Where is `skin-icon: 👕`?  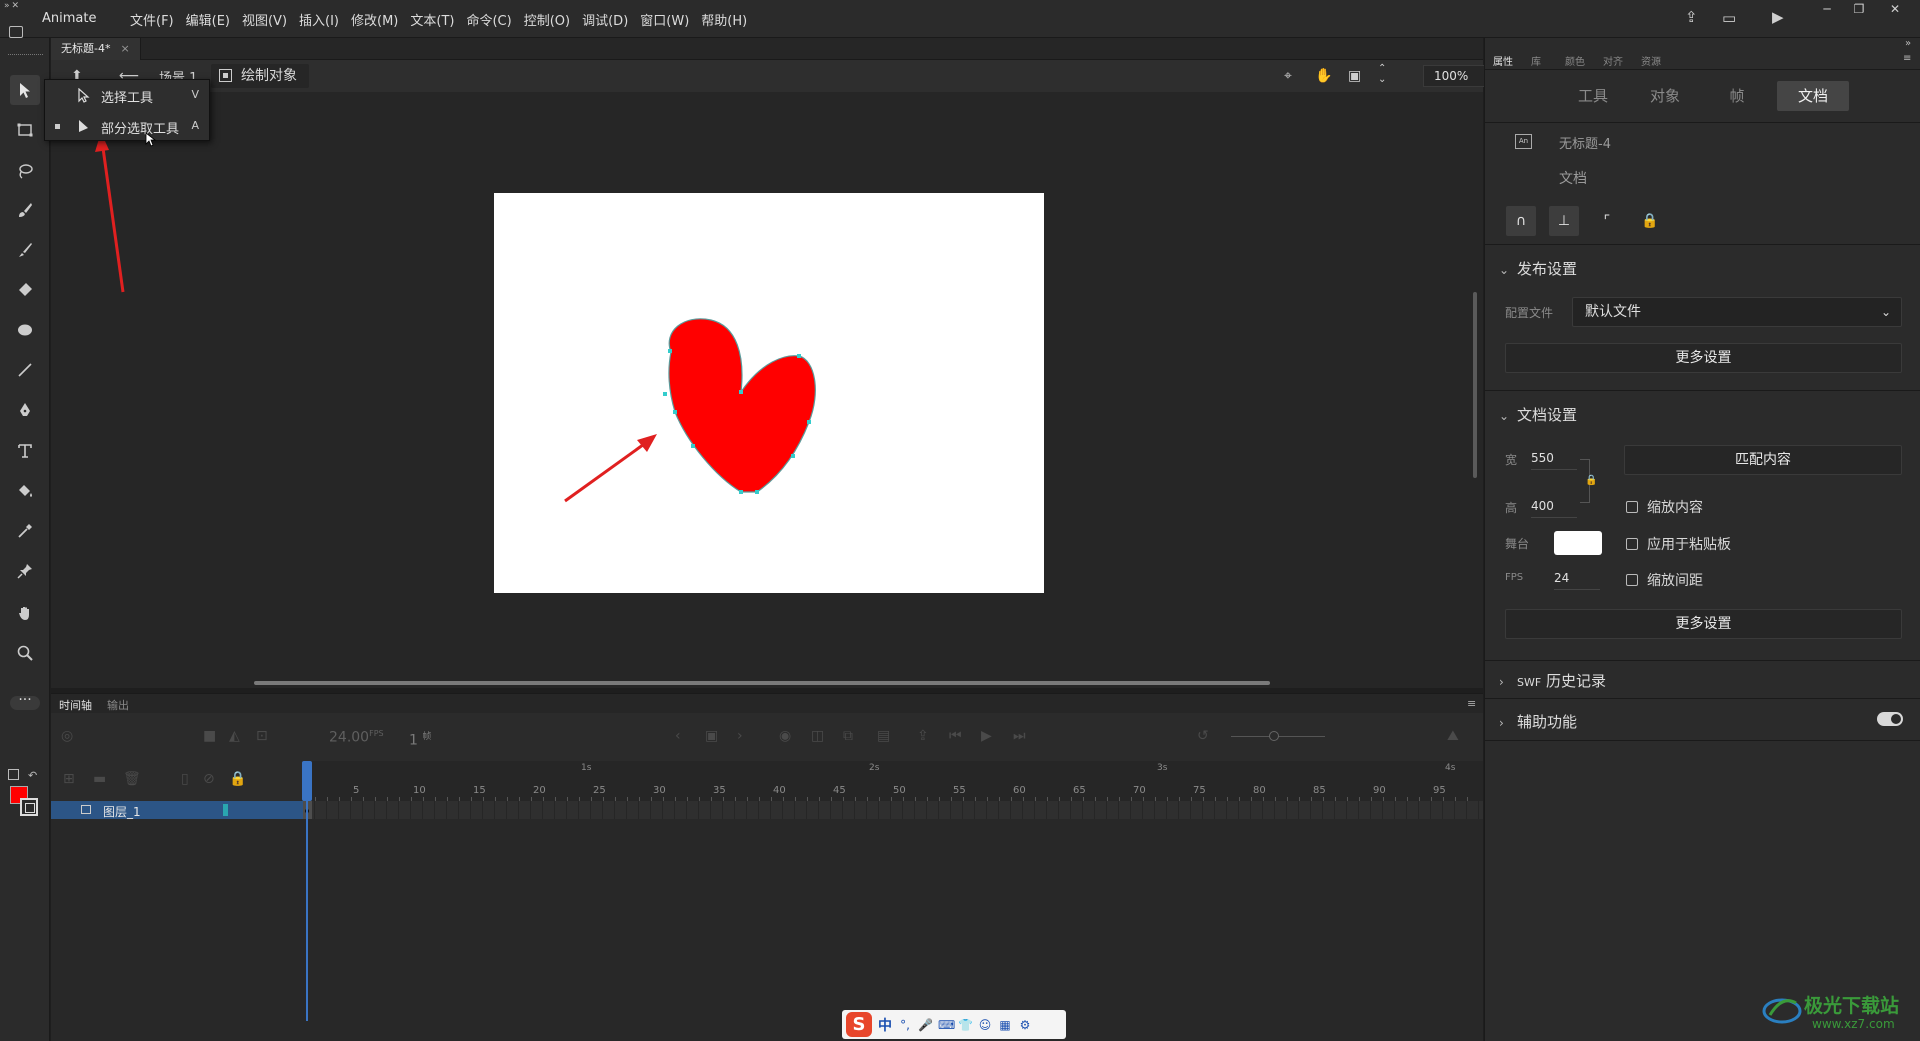 skin-icon: 👕 is located at coordinates (965, 1025).